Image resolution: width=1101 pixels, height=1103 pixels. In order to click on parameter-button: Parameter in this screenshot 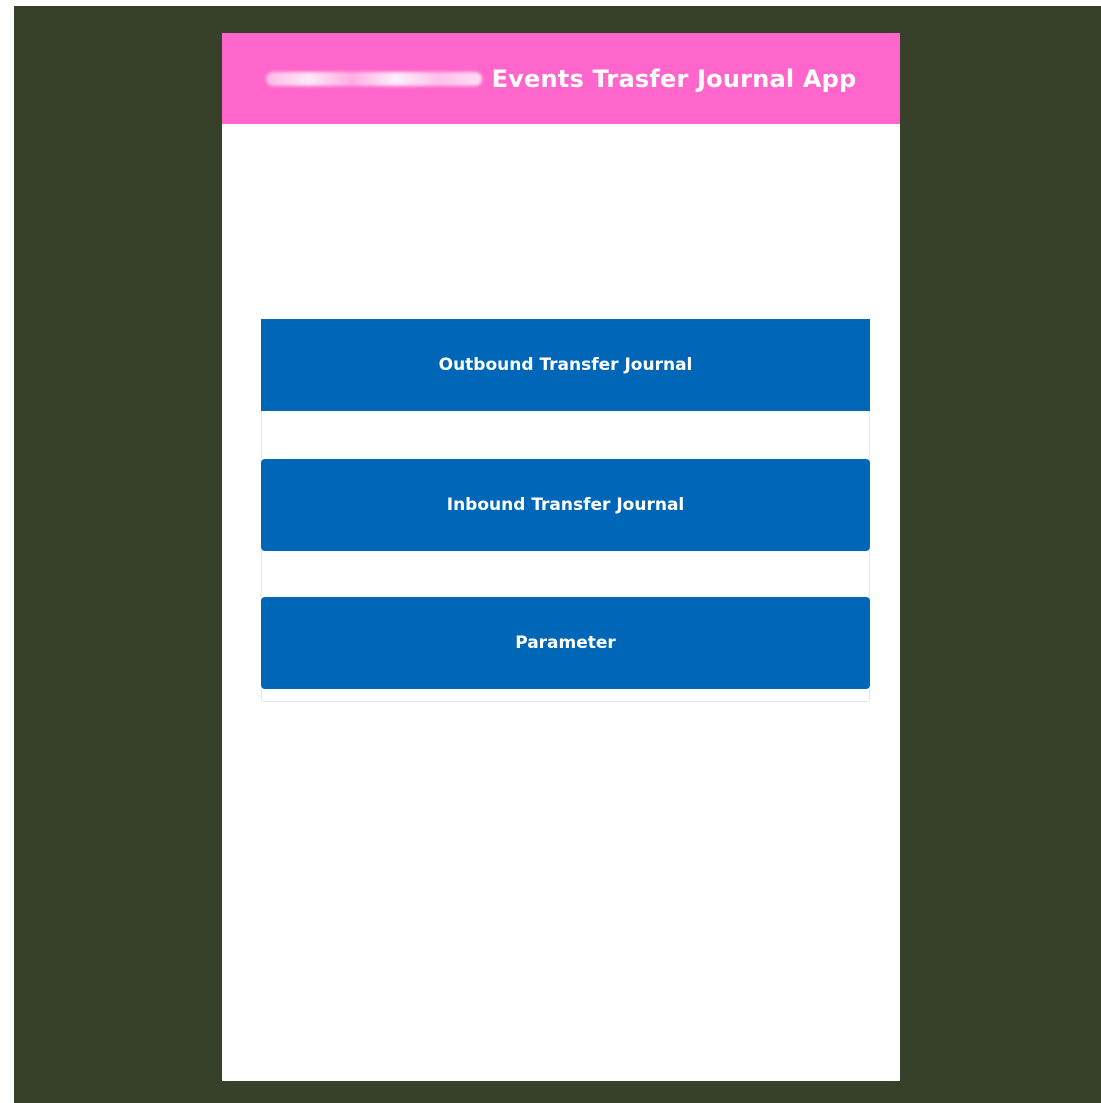, I will do `click(565, 643)`.